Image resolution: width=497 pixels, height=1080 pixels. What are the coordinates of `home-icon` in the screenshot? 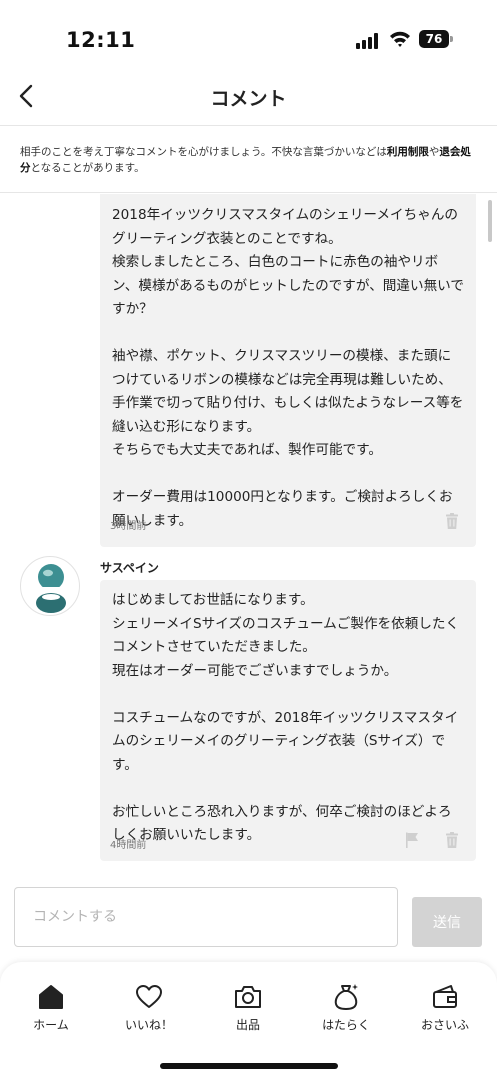 It's located at (51, 997).